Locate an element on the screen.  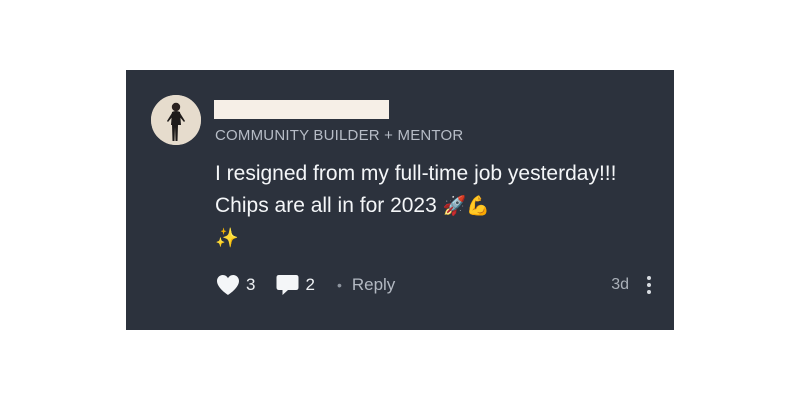
avatar is located at coordinates (176, 120).